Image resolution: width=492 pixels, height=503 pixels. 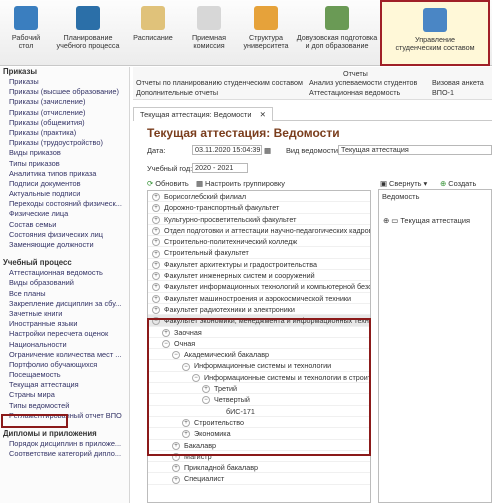 What do you see at coordinates (26, 33) in the screenshot?
I see `toolbar-item-desktop: Рабочий стол` at bounding box center [26, 33].